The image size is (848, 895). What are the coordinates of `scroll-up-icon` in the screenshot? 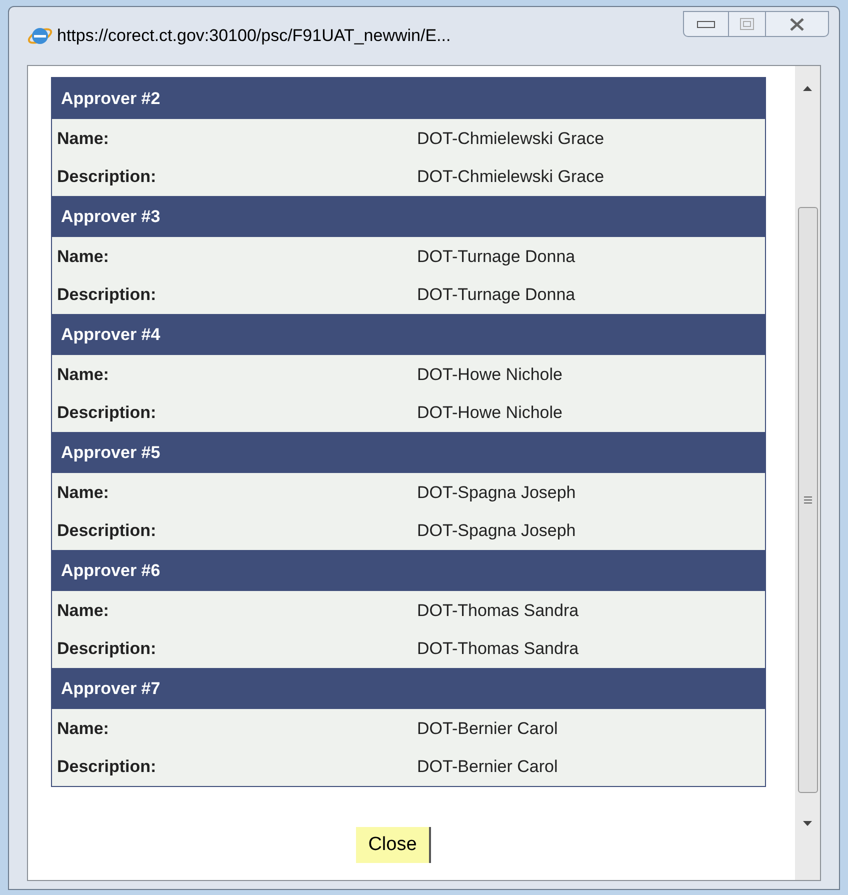 It's located at (807, 88).